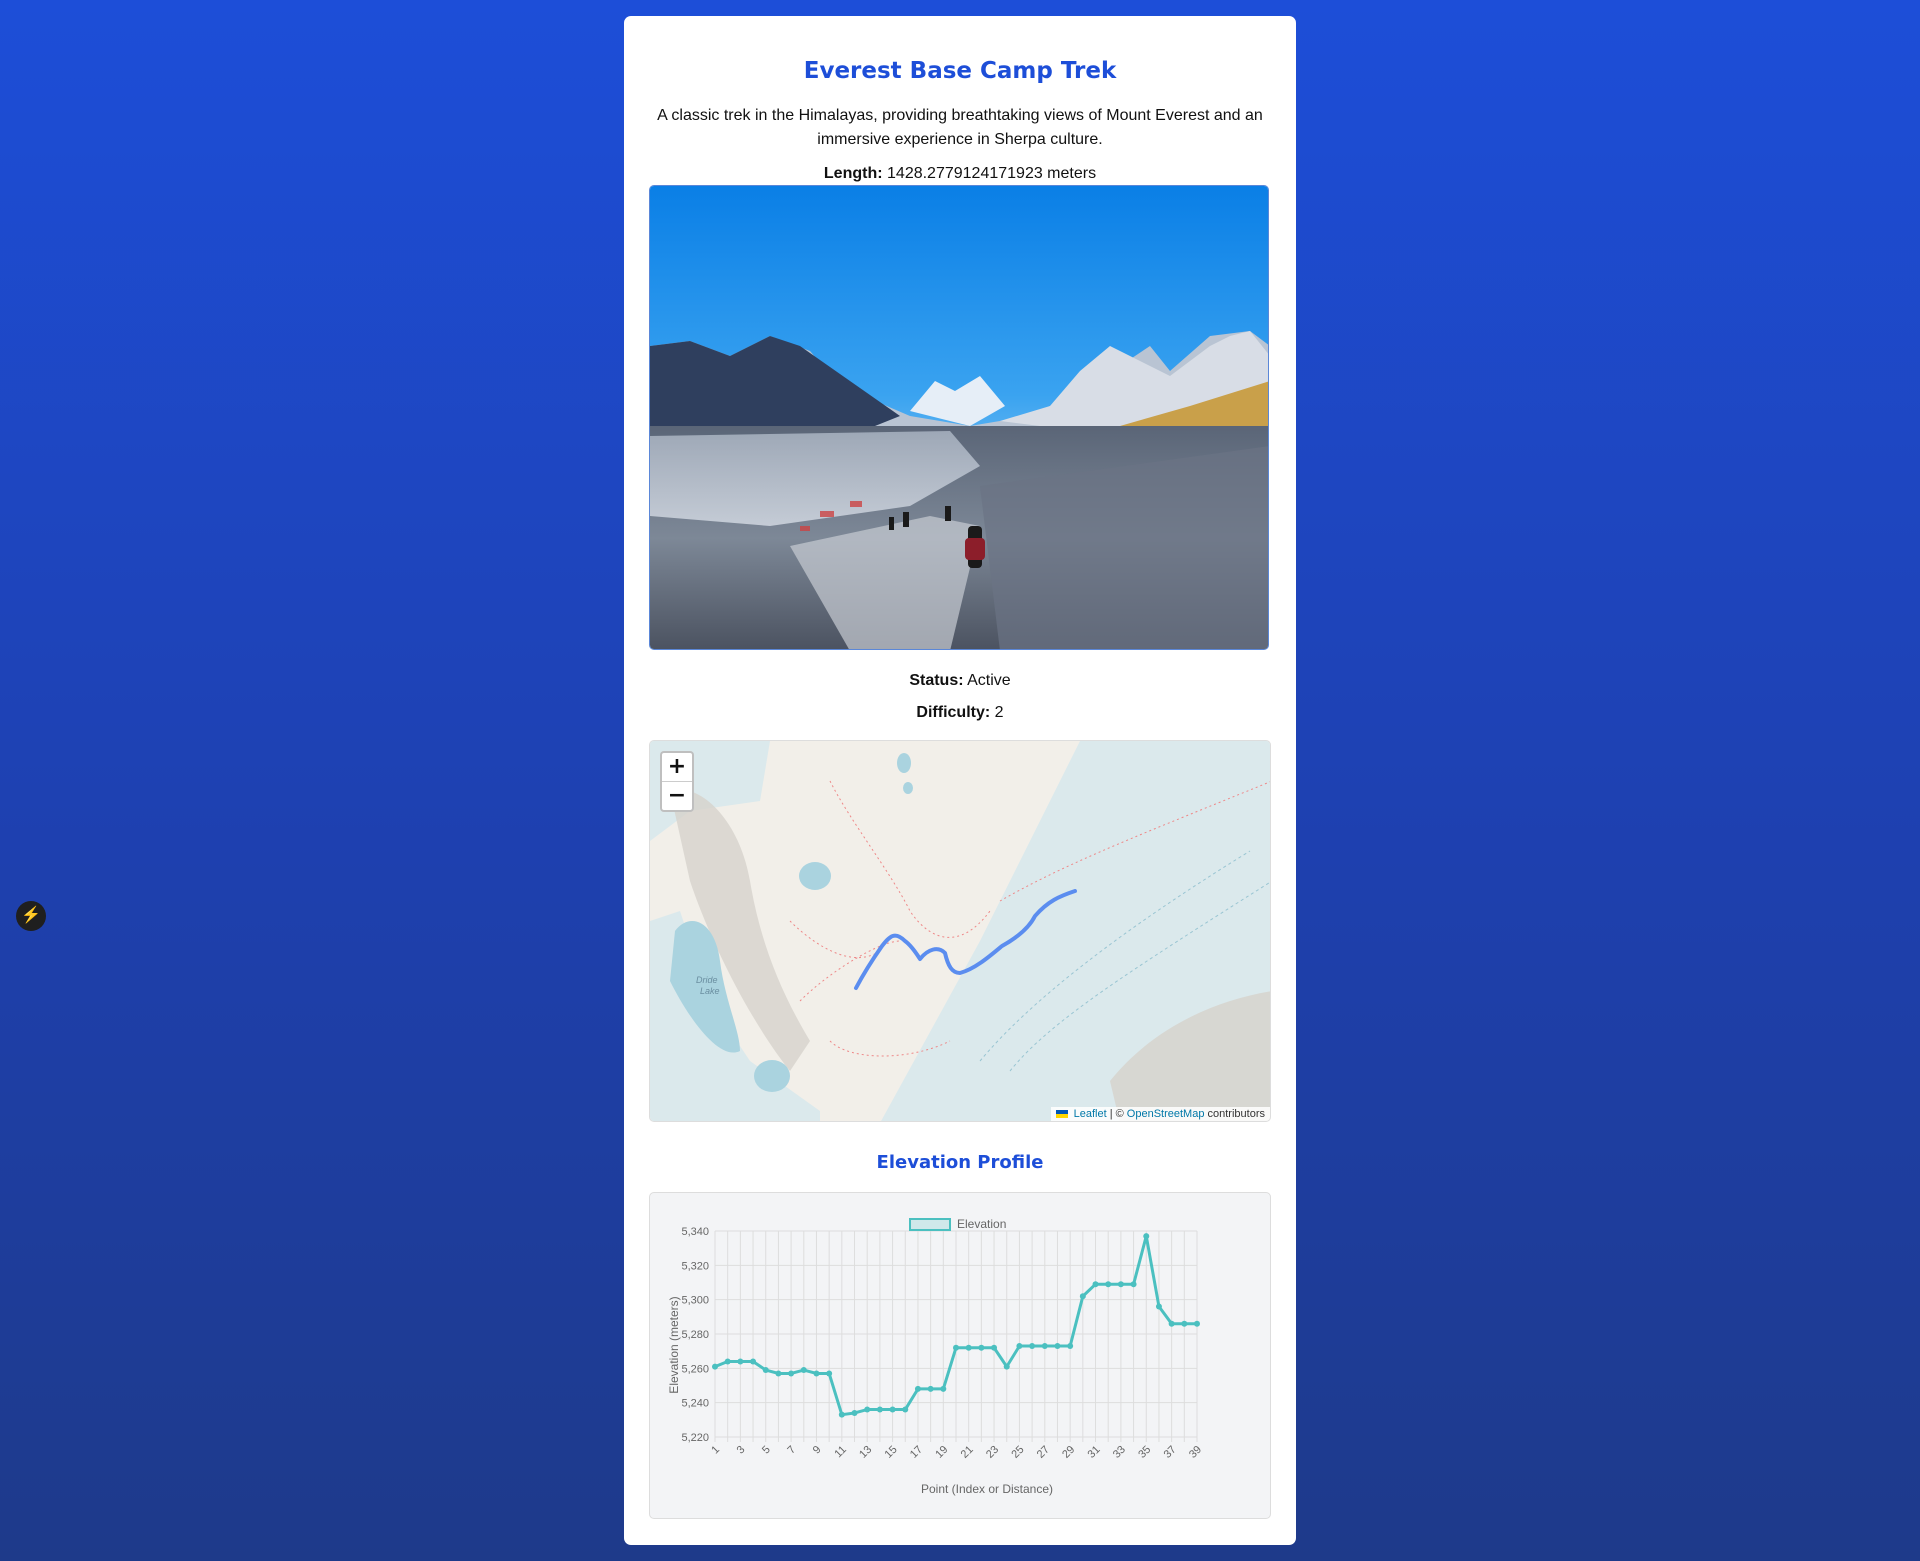  What do you see at coordinates (840, 1452) in the screenshot?
I see `x-tick-label: 11` at bounding box center [840, 1452].